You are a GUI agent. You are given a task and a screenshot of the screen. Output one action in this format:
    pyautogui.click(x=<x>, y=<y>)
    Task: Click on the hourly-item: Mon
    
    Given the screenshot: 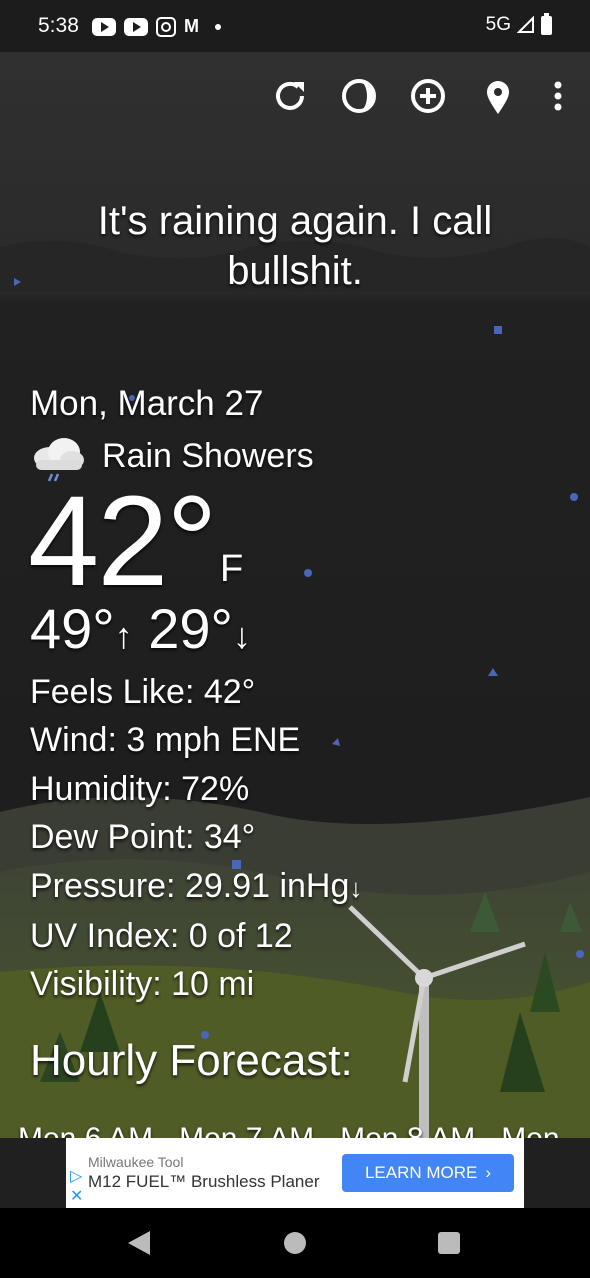 What is the action you would take?
    pyautogui.click(x=530, y=1130)
    